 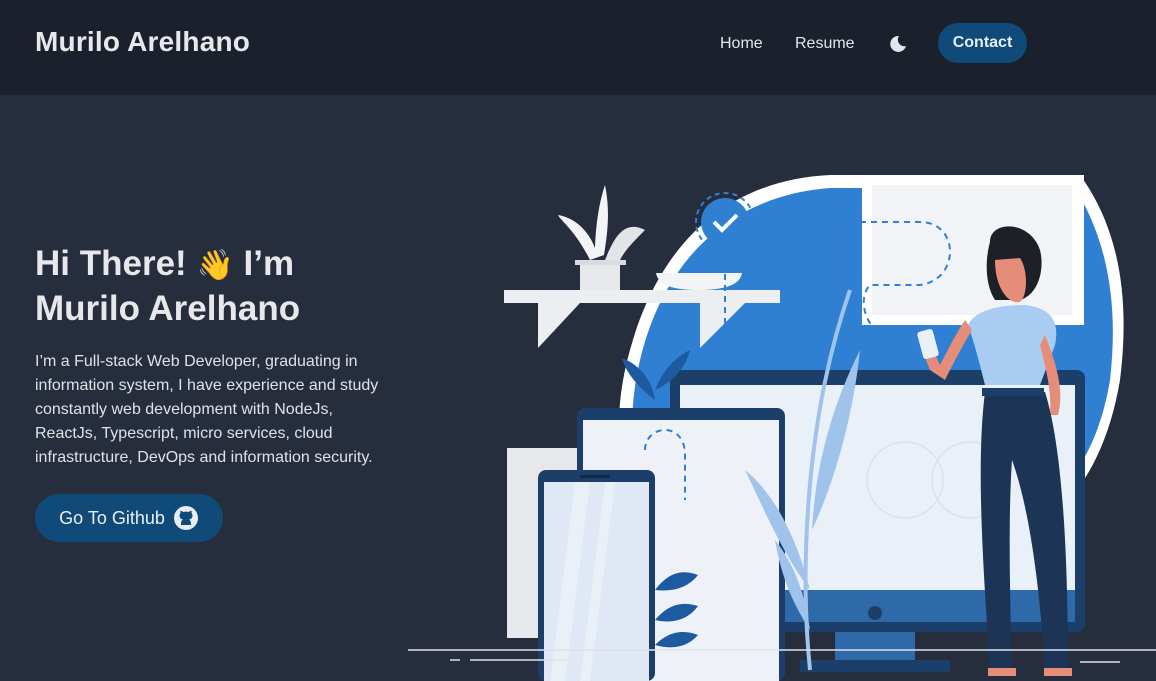 I want to click on github-button: Go To Github, so click(x=129, y=518).